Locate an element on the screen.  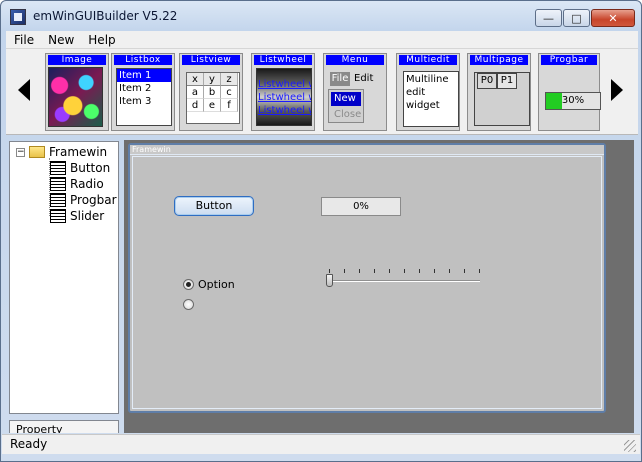
progbar-preview: 30% is located at coordinates (573, 101).